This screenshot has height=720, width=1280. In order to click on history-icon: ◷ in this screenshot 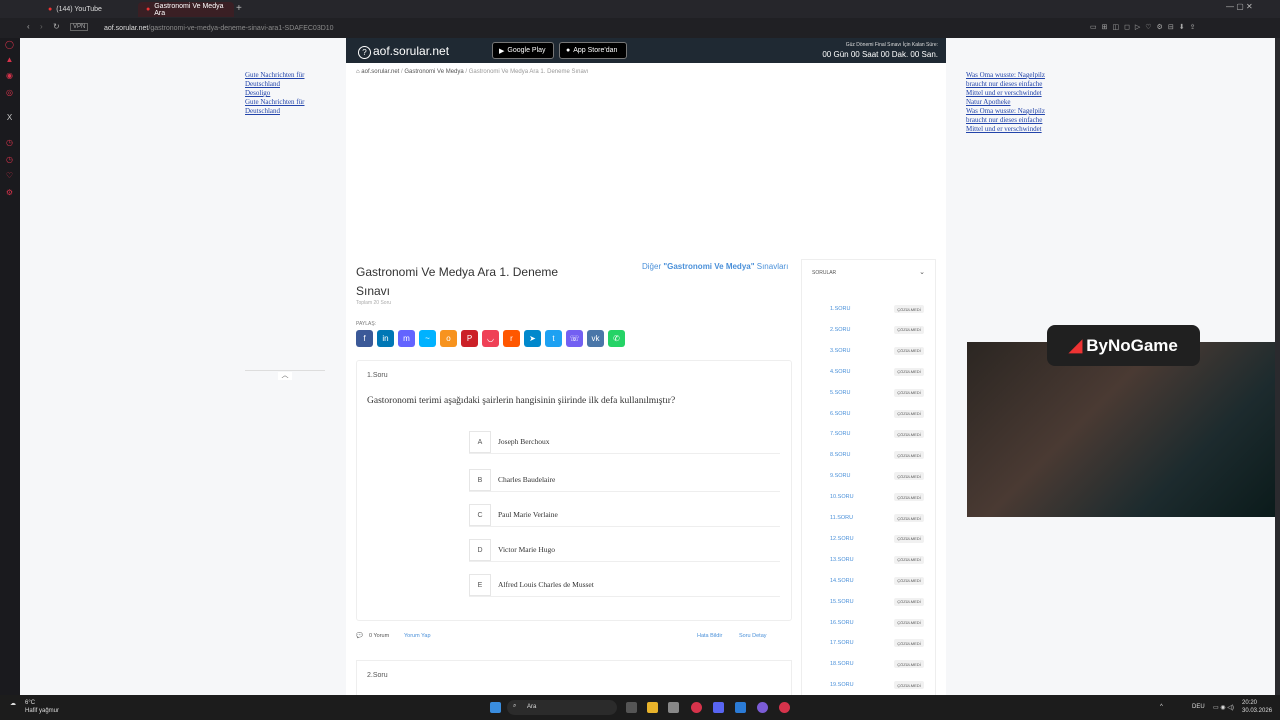, I will do `click(9, 142)`.